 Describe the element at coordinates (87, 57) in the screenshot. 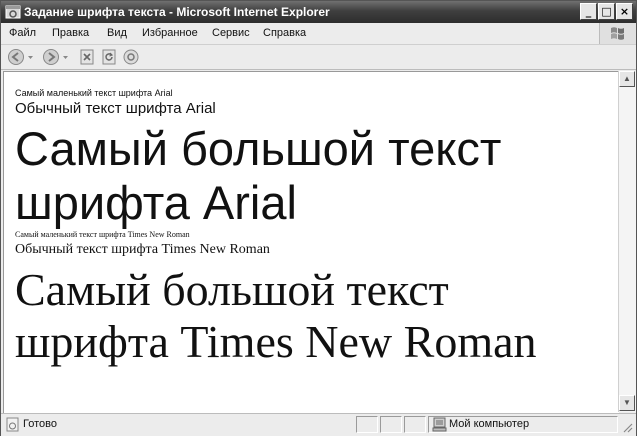

I see `stop-icon` at that location.